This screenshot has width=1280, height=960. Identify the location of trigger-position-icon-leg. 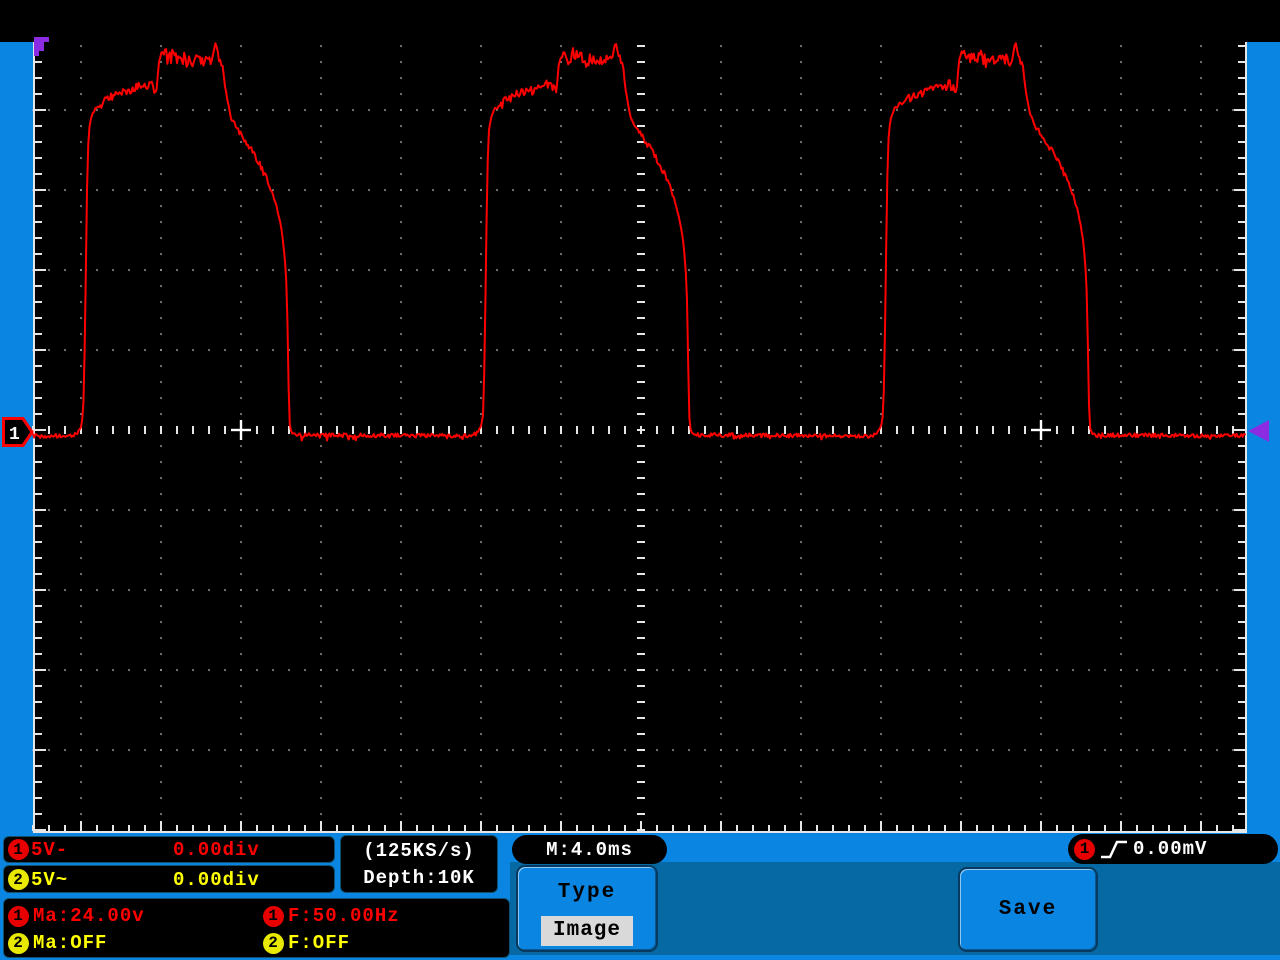
(36, 46).